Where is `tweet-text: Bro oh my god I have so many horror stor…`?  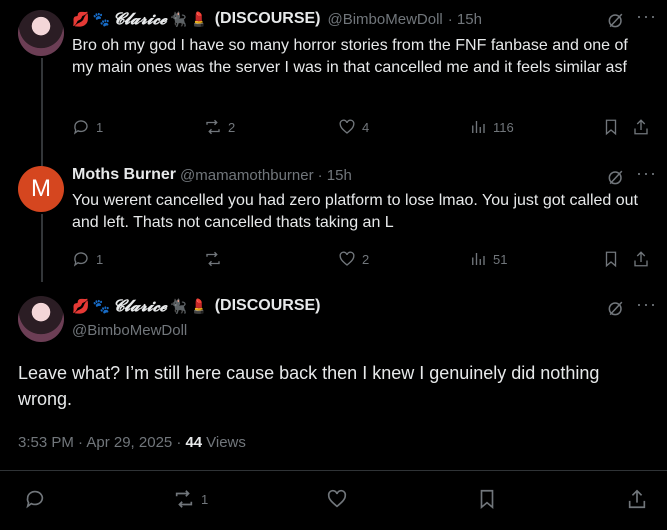
tweet-text: Bro oh my god I have so many horror stor… is located at coordinates (350, 56).